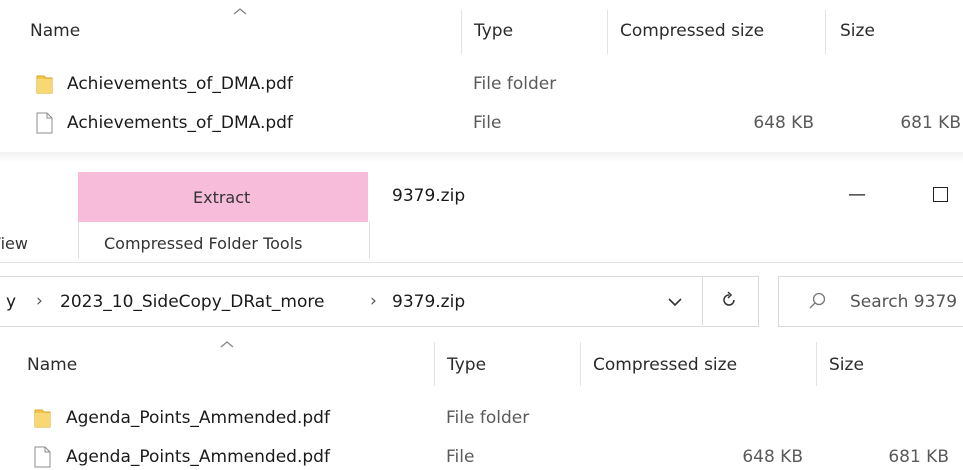 The width and height of the screenshot is (963, 470). Describe the element at coordinates (428, 302) in the screenshot. I see `breadcrumb-current: 9379.zip` at that location.